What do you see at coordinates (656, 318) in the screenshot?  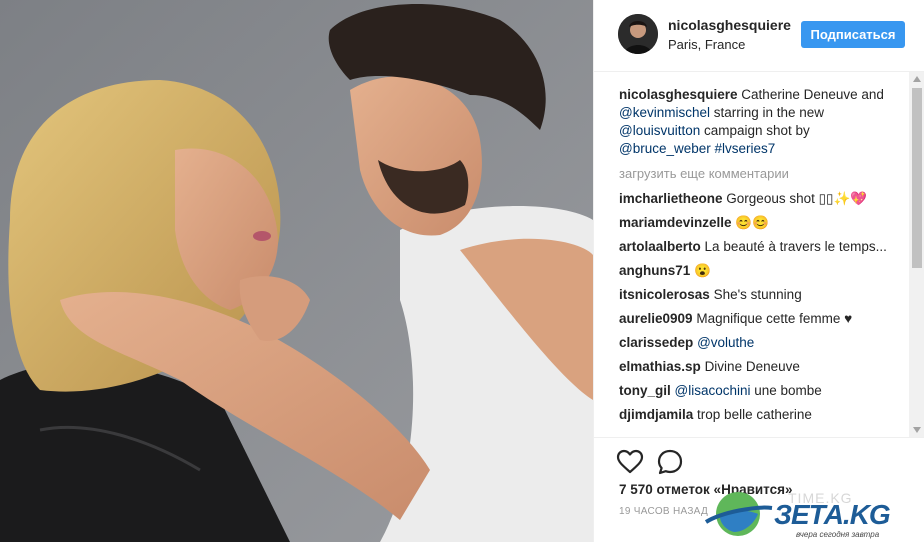 I see `comment-username: aurelie0909` at bounding box center [656, 318].